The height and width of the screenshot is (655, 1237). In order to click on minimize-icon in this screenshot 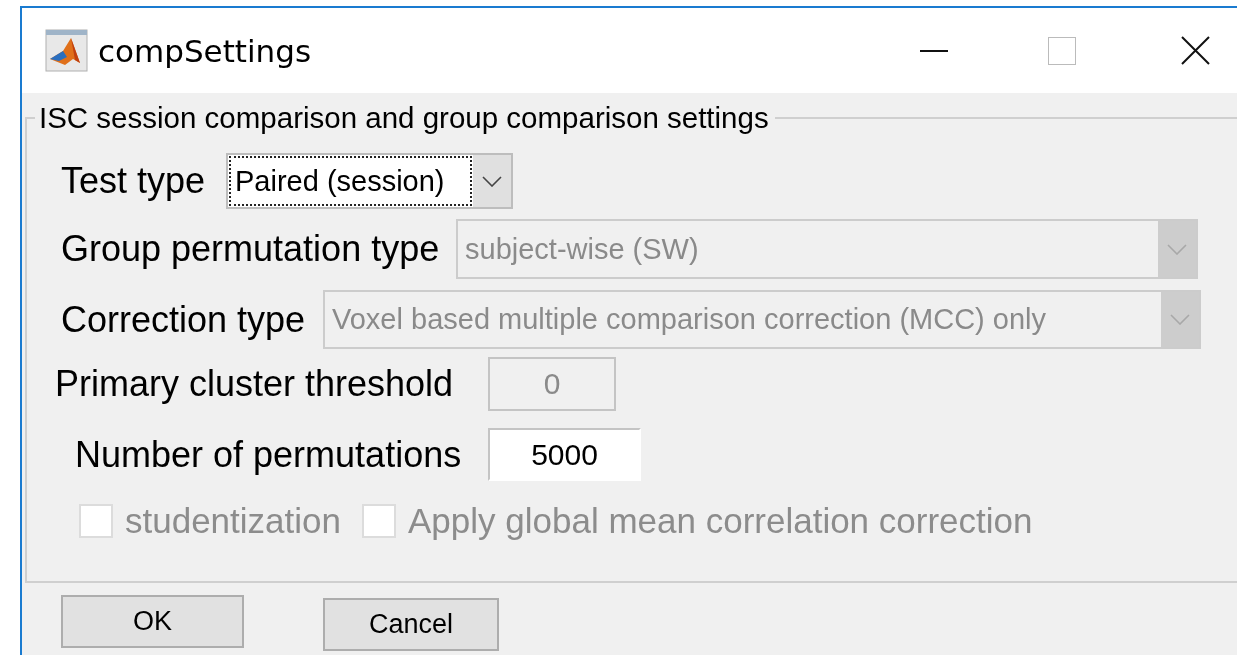, I will do `click(934, 50)`.